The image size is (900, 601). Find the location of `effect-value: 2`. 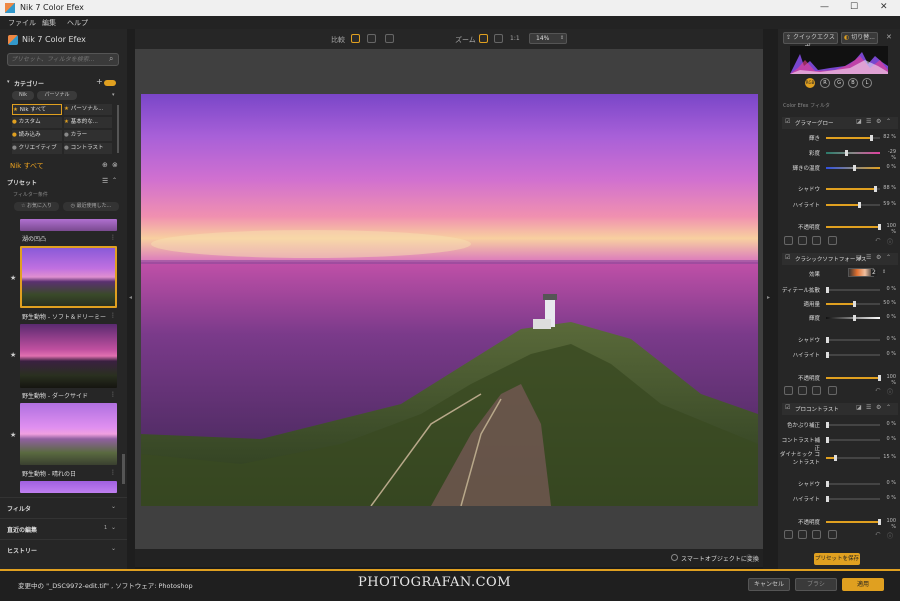

effect-value: 2 is located at coordinates (874, 272).